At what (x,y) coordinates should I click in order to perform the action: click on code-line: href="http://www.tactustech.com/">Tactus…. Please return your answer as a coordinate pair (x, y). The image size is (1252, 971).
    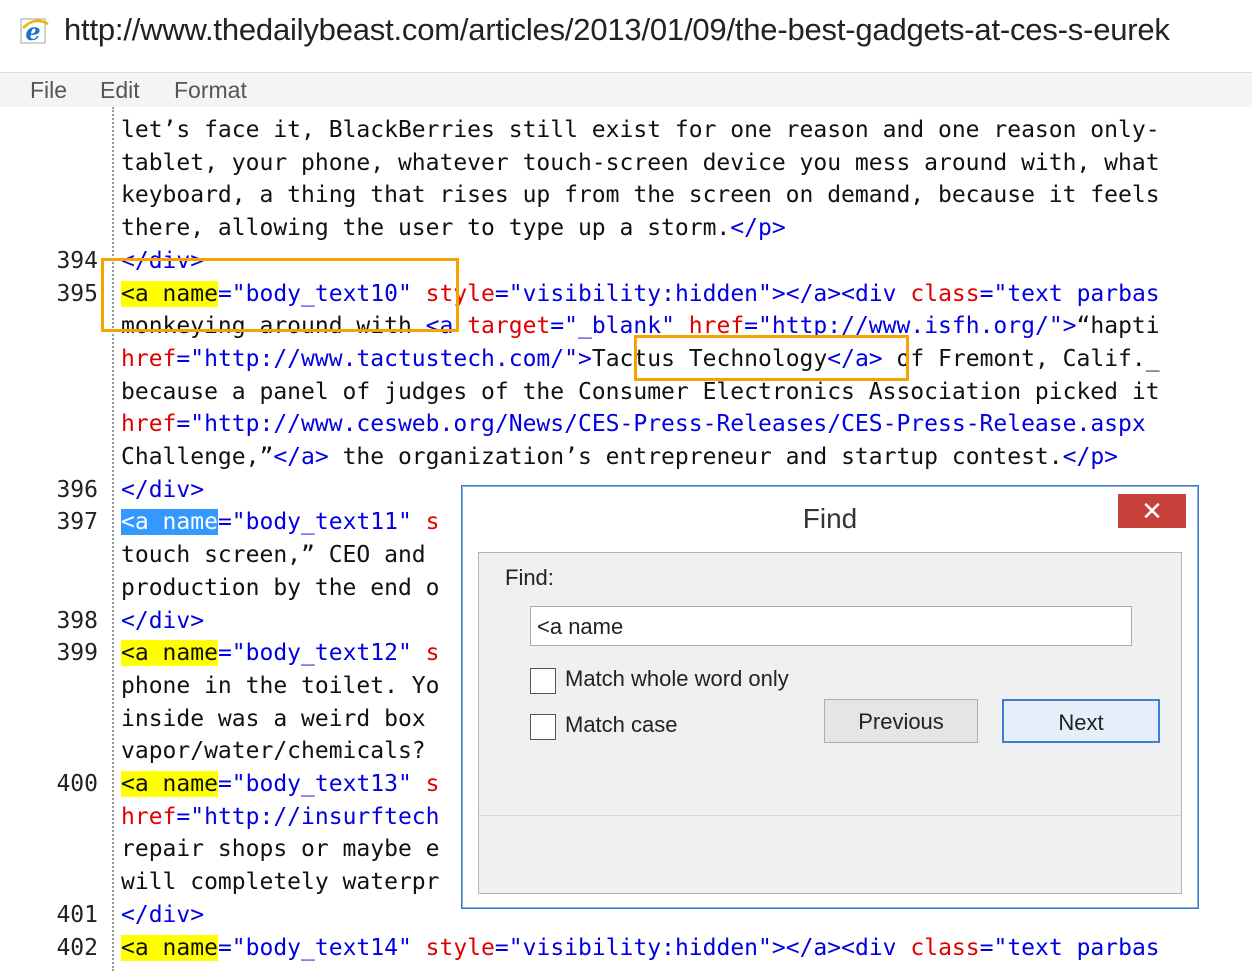
    Looking at the image, I should click on (626, 359).